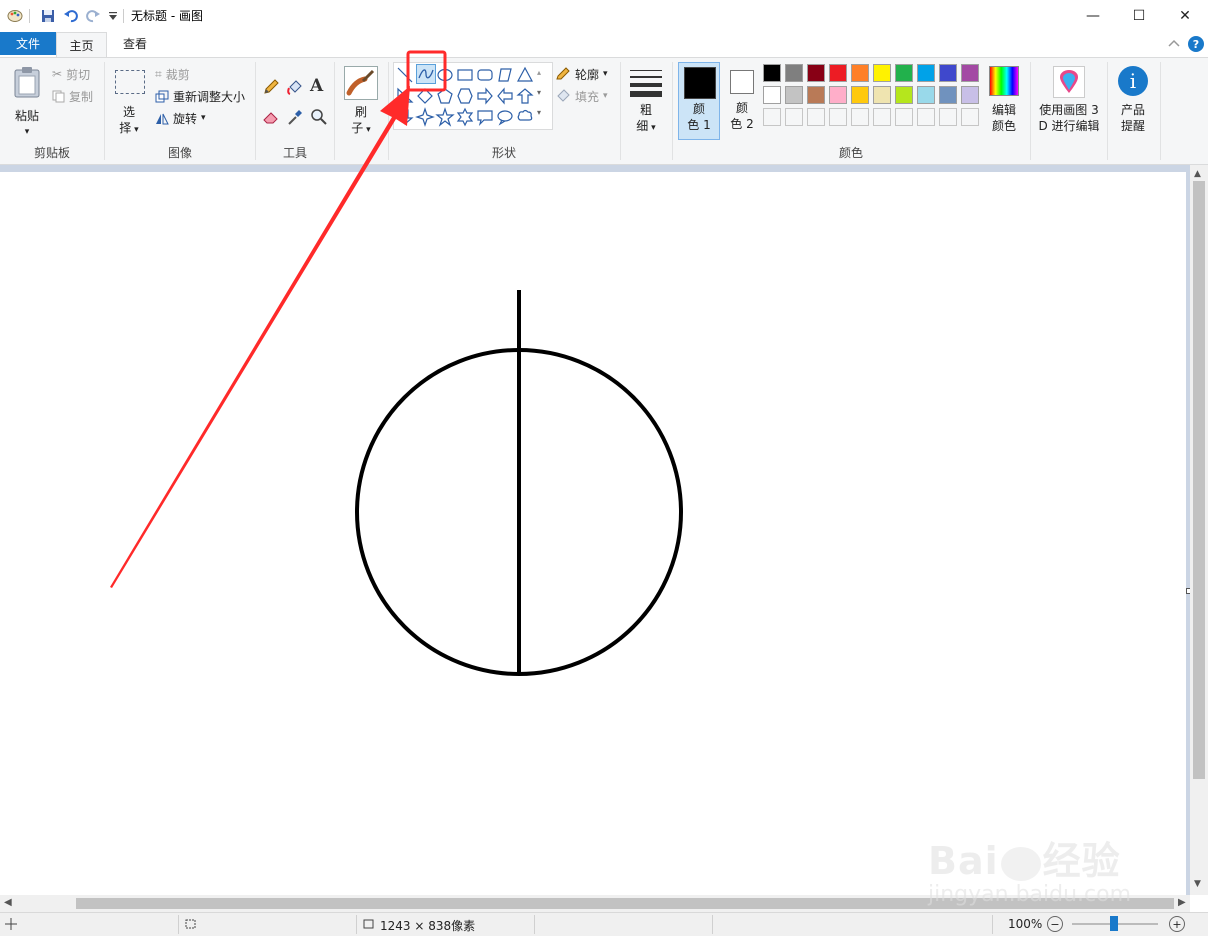 This screenshot has width=1208, height=936. Describe the element at coordinates (742, 101) in the screenshot. I see `color2-button: 颜 色 2` at that location.